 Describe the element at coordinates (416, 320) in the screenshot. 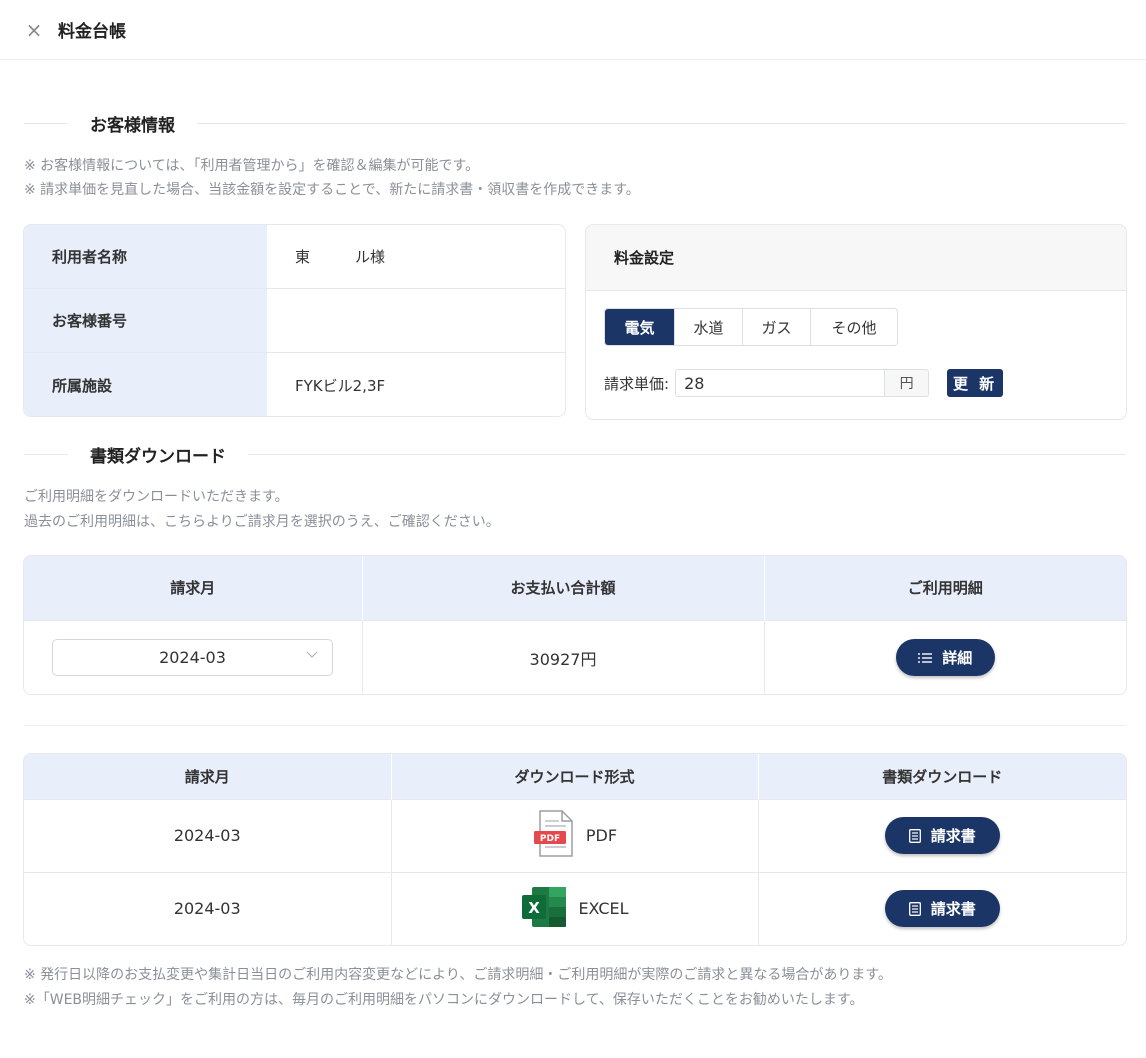

I see `customer-number-value` at that location.